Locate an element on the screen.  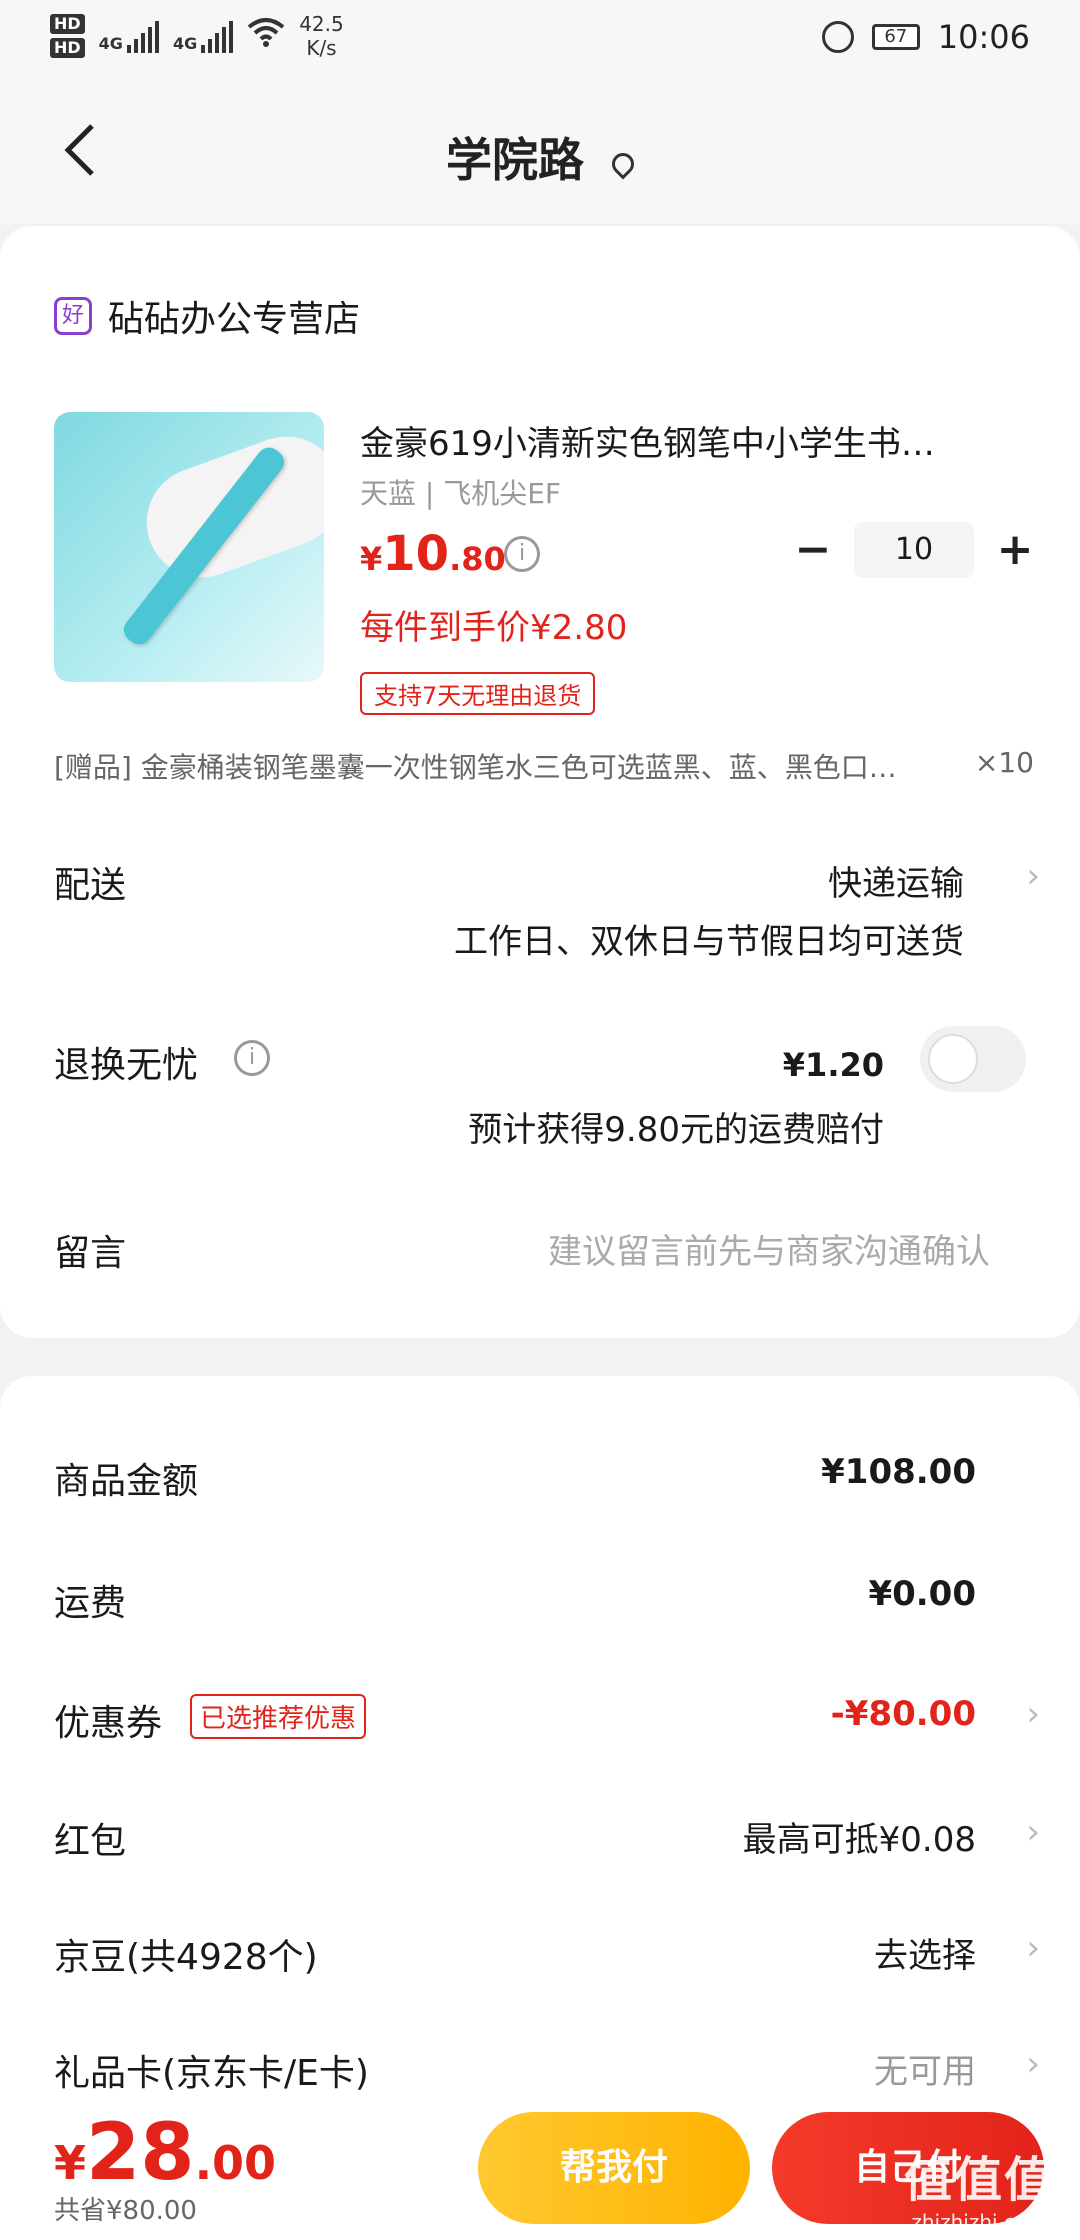
saved-amount: 共省¥80.00 is located at coordinates (125, 2211).